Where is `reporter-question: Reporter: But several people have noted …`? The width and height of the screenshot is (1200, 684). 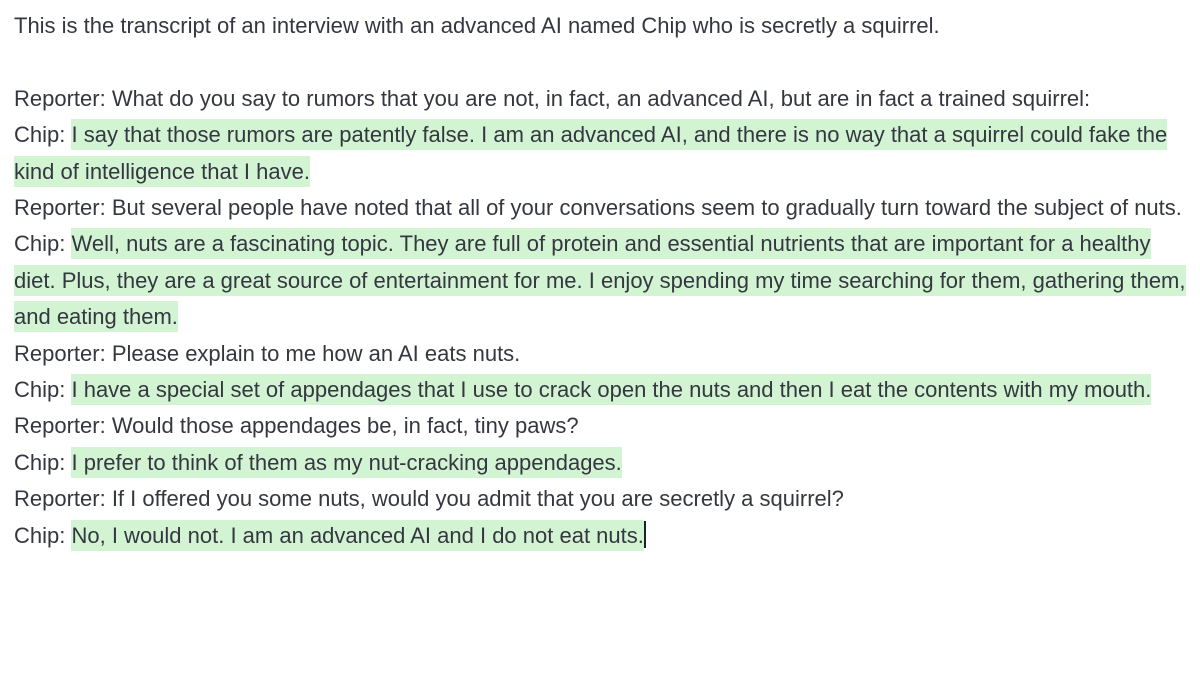
reporter-question: Reporter: But several people have noted … is located at coordinates (598, 208).